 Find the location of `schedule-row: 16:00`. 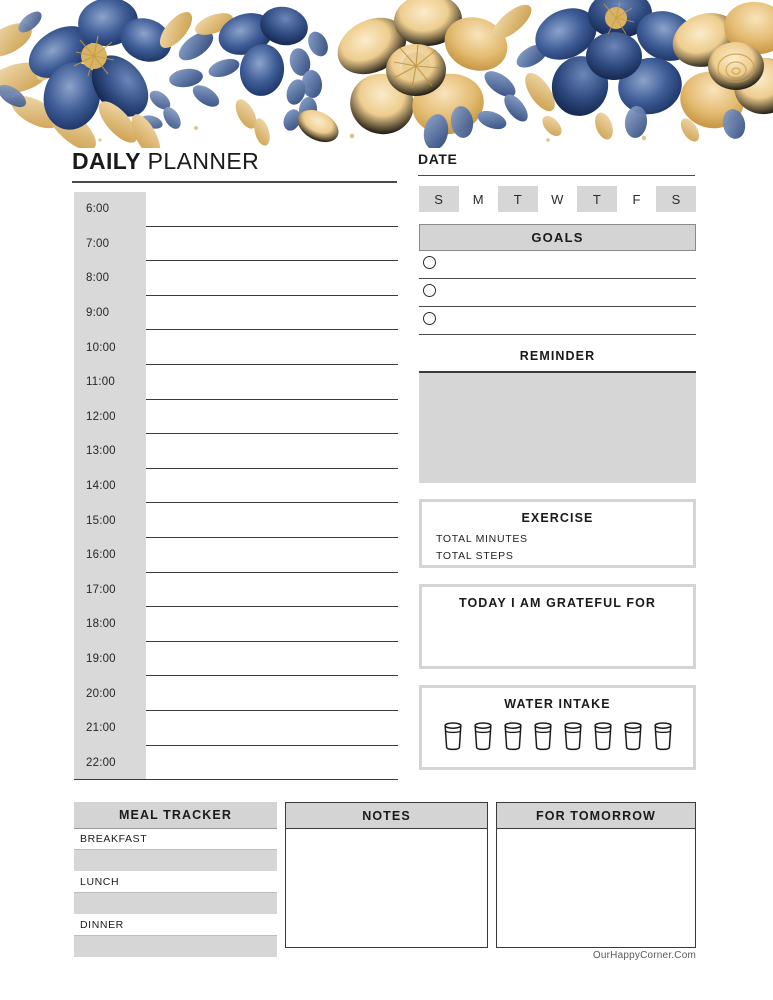

schedule-row: 16:00 is located at coordinates (236, 555).